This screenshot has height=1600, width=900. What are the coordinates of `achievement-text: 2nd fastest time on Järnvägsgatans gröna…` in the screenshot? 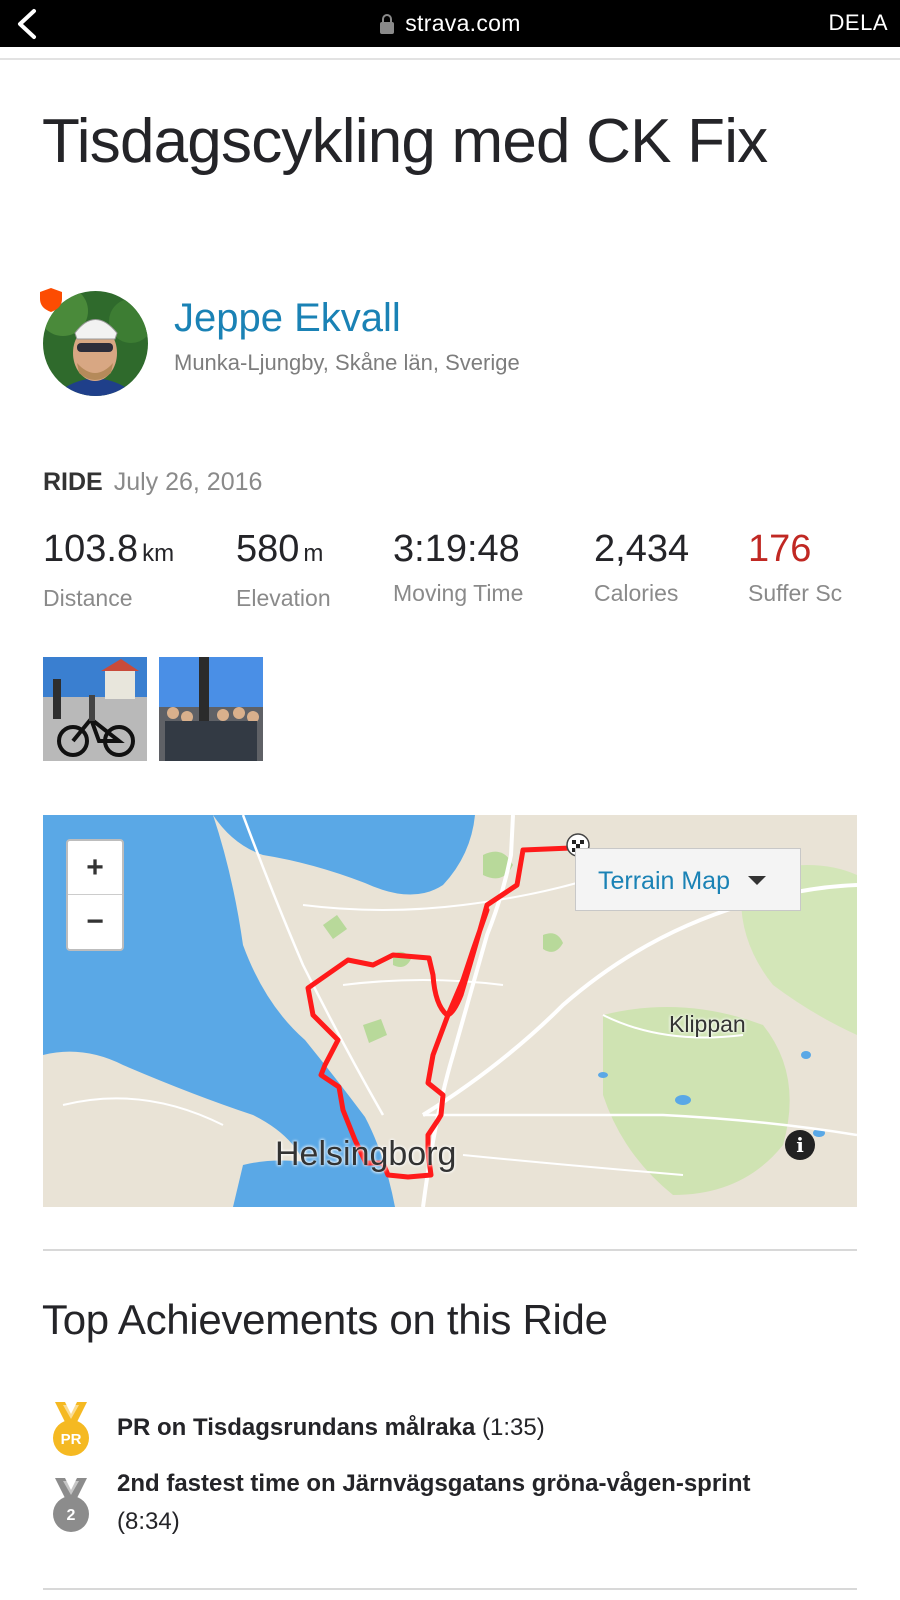 It's located at (433, 1483).